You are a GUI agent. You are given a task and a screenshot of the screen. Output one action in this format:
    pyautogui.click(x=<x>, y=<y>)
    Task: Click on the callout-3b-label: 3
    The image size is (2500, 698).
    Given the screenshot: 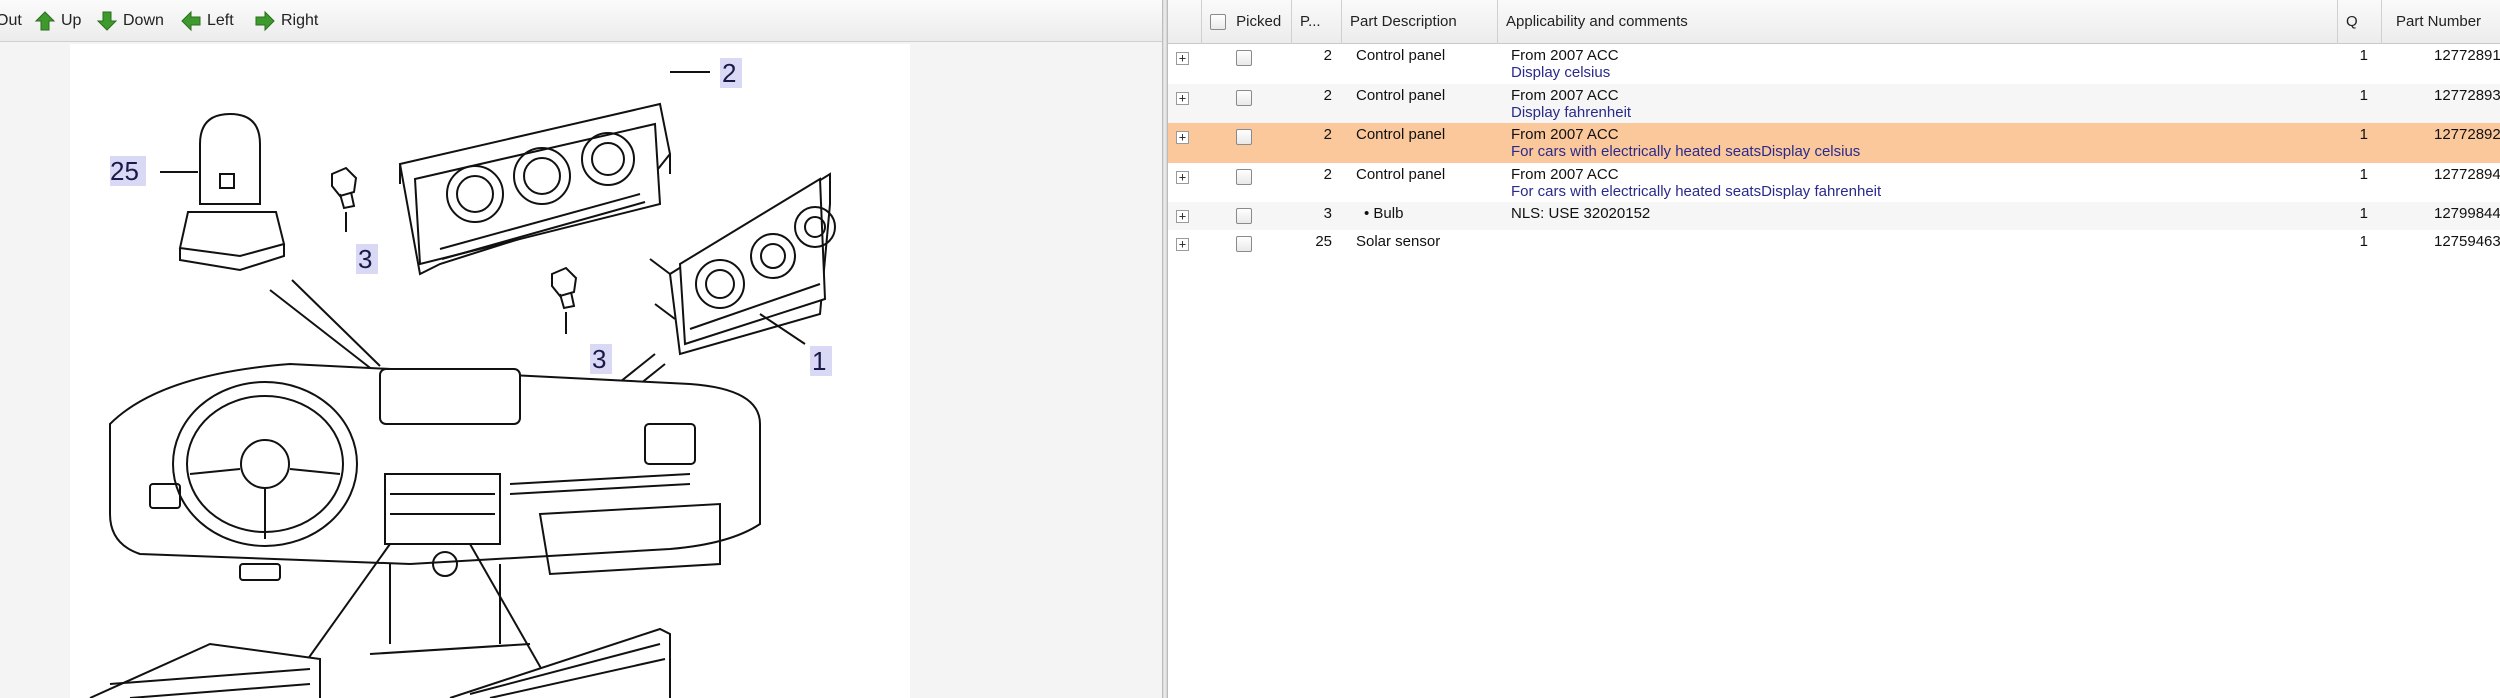 What is the action you would take?
    pyautogui.click(x=599, y=359)
    